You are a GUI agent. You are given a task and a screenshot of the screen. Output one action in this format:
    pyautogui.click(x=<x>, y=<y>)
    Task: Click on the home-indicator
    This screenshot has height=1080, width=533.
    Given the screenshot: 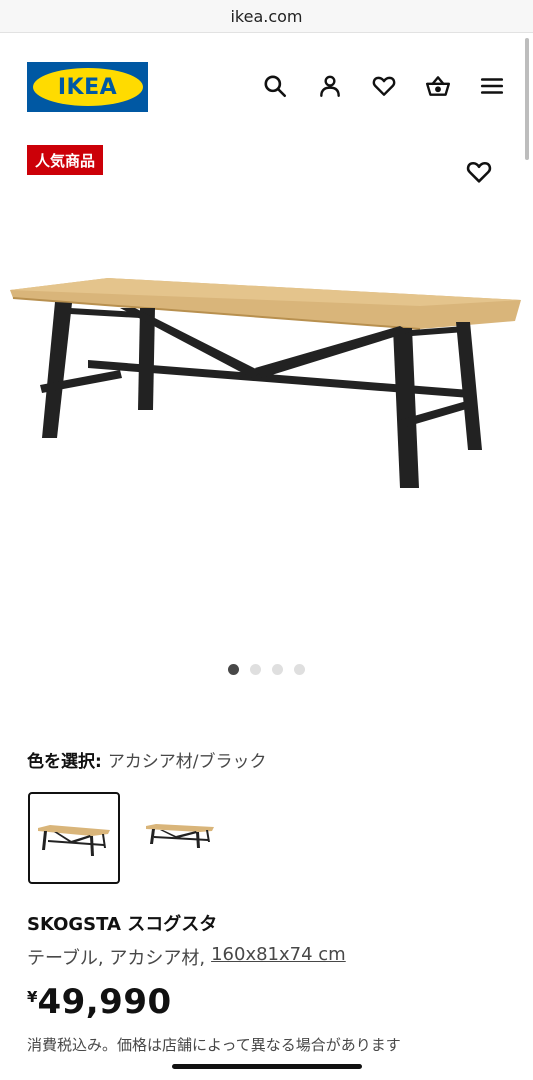 What is the action you would take?
    pyautogui.click(x=267, y=1066)
    